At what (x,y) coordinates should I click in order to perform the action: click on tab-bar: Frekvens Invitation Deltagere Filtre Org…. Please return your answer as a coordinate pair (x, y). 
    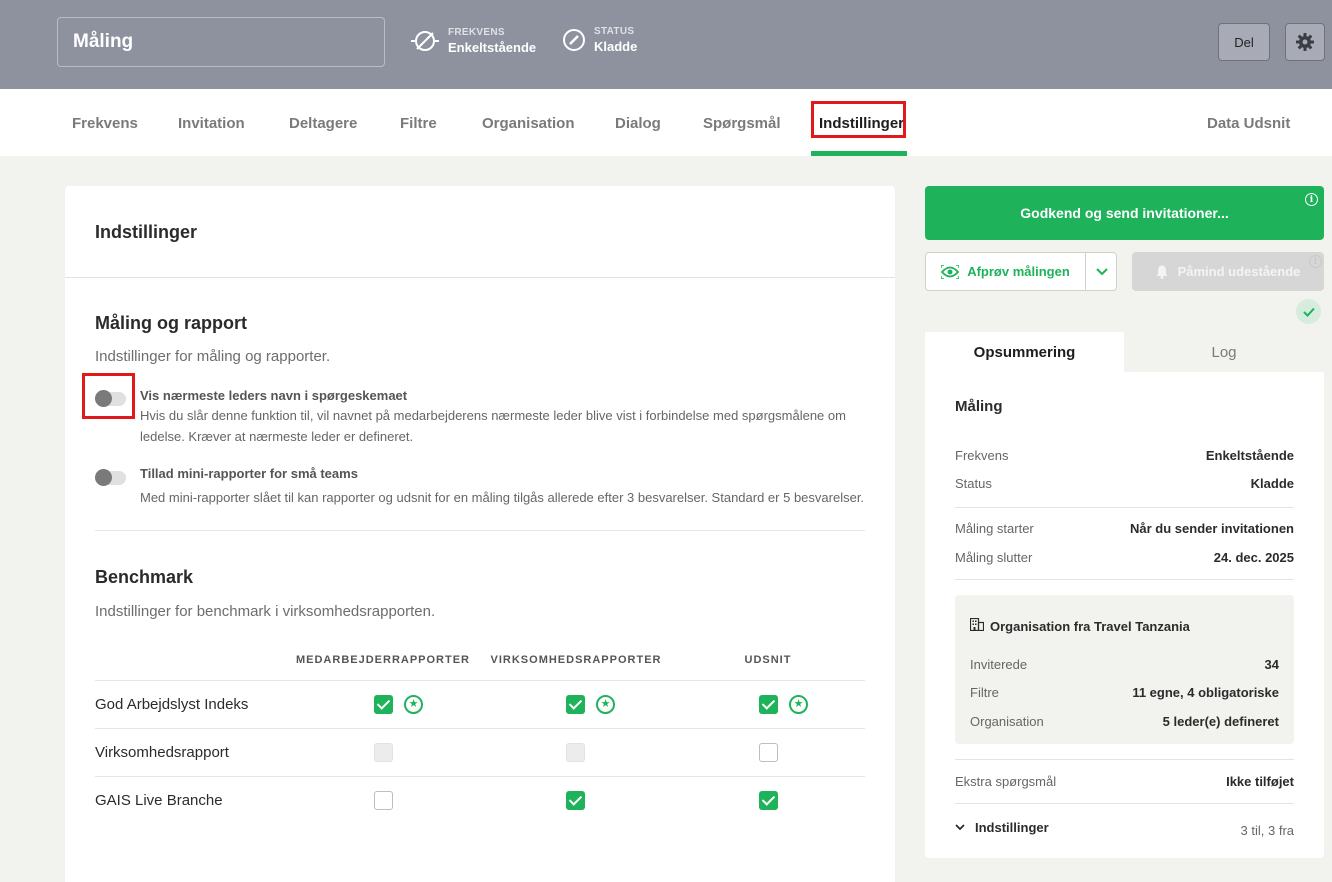
    Looking at the image, I should click on (666, 122).